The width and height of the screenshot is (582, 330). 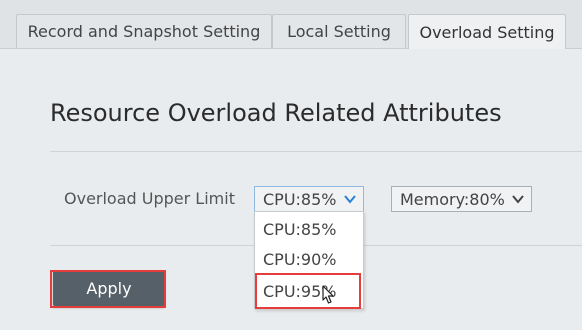 I want to click on cpu-option-highlight-box, so click(x=308, y=291).